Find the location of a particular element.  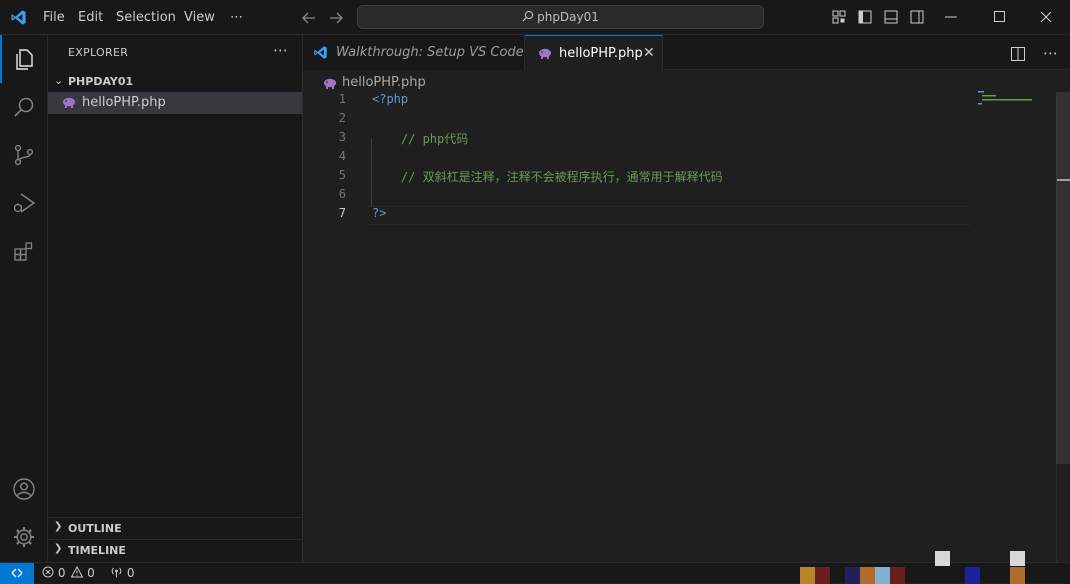

menu-edit: Edit is located at coordinates (90, 17).